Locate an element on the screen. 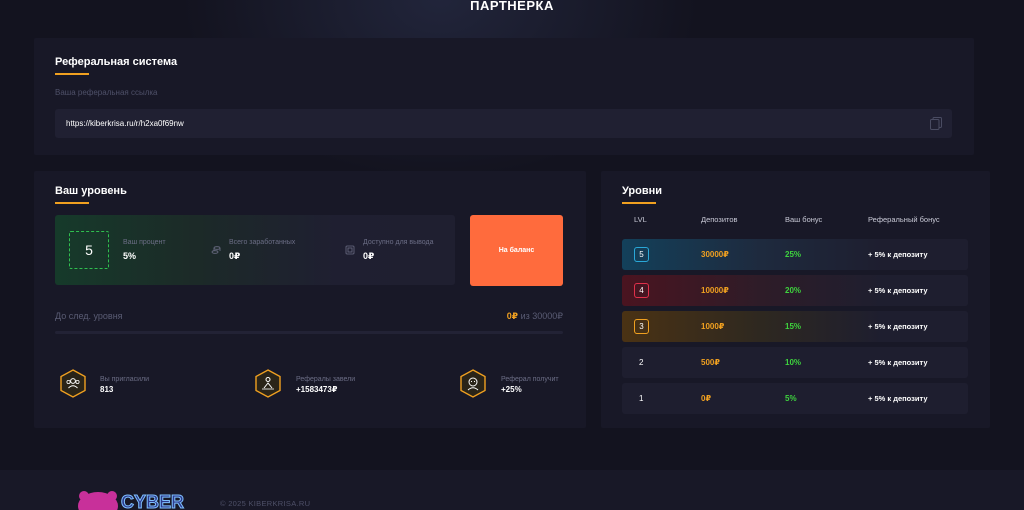 Image resolution: width=1024 pixels, height=510 pixels. header-deposits: Депозитов is located at coordinates (719, 219).